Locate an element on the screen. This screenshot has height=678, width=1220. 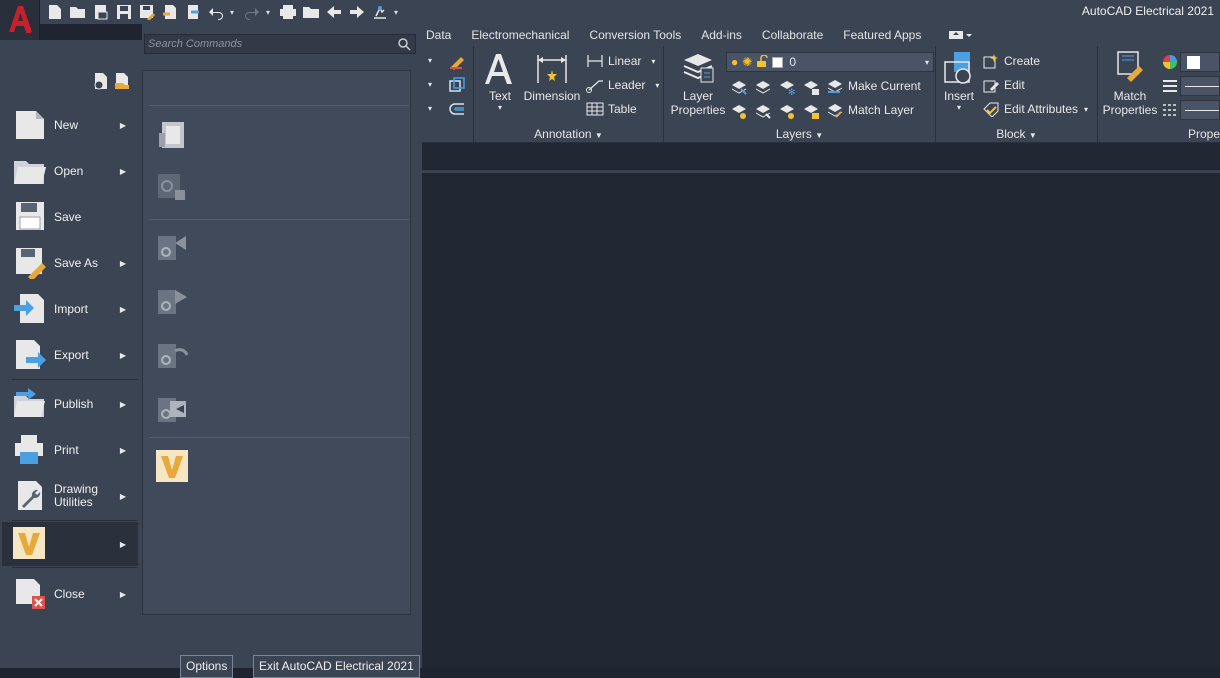
open-icon is located at coordinates (78, 12).